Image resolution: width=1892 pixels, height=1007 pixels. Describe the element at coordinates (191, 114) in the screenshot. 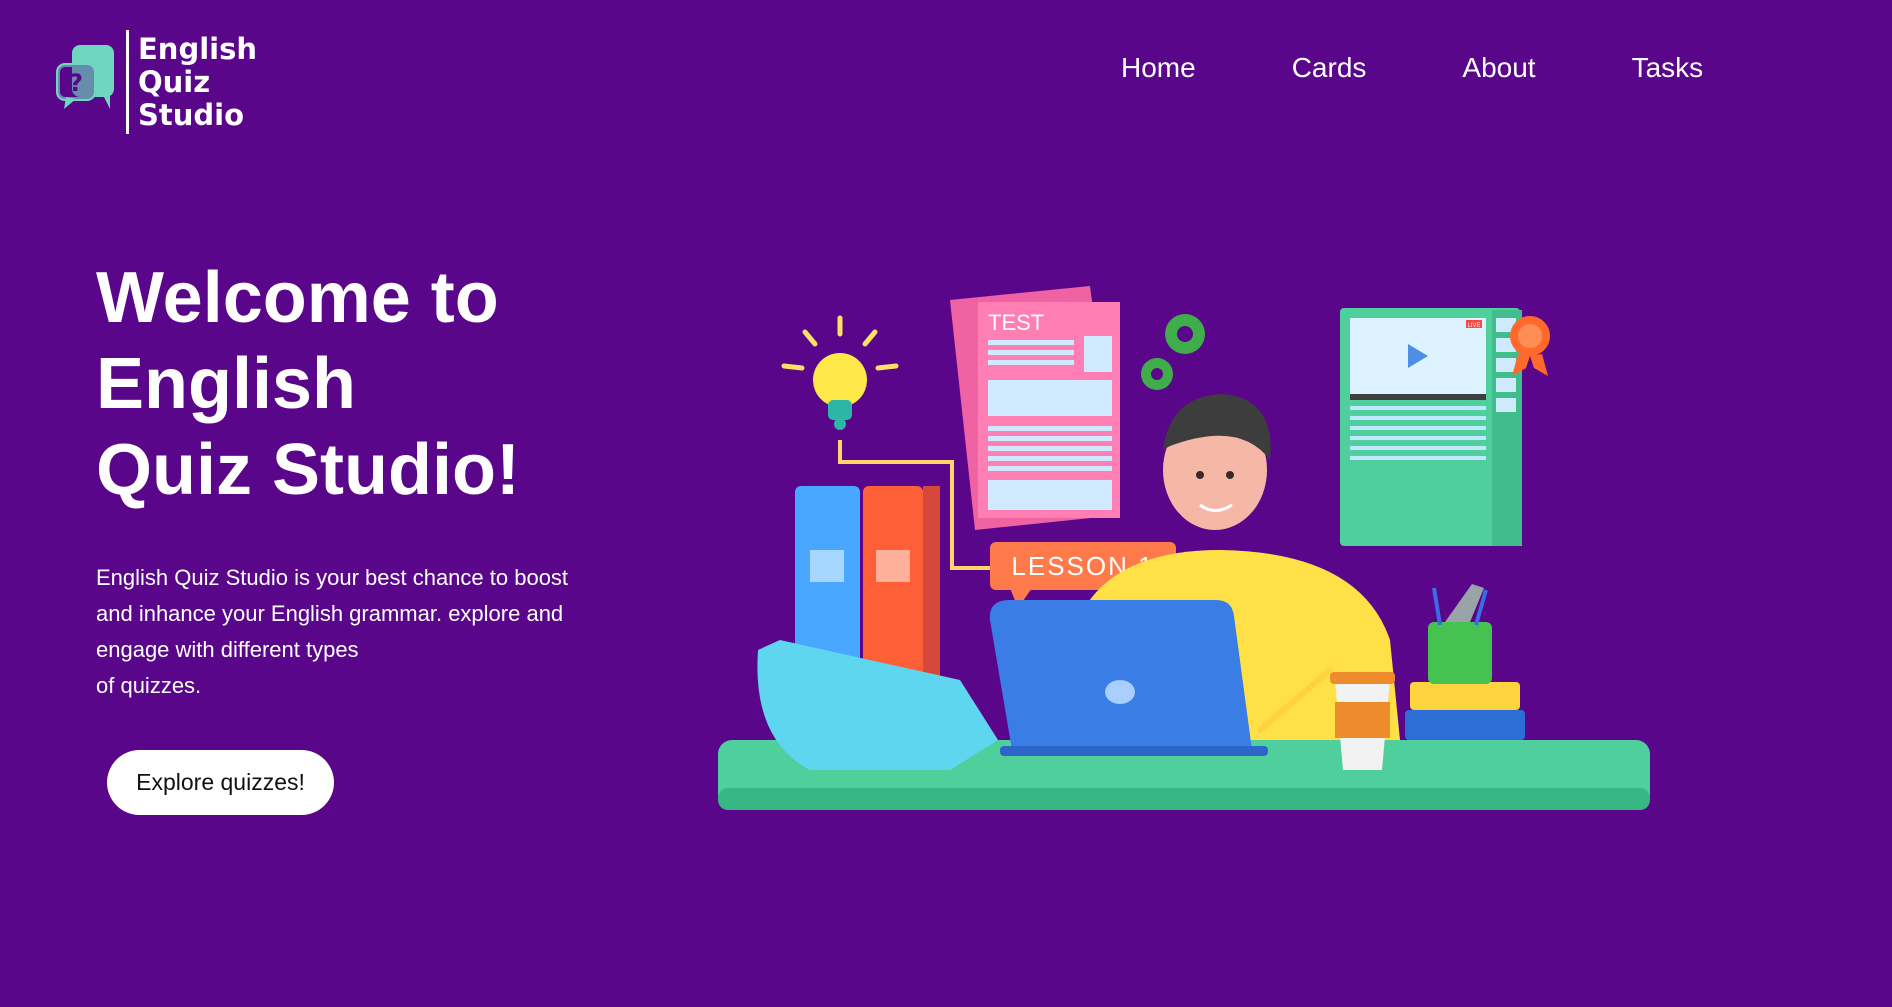

I see `logo-text-line3: Studio` at that location.